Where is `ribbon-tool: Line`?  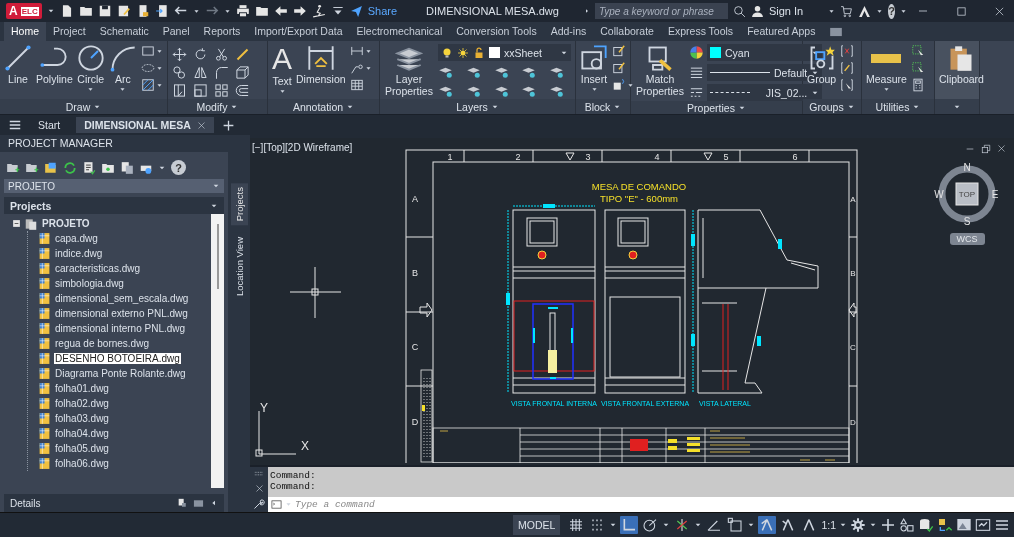
ribbon-tool: Line is located at coordinates (18, 64).